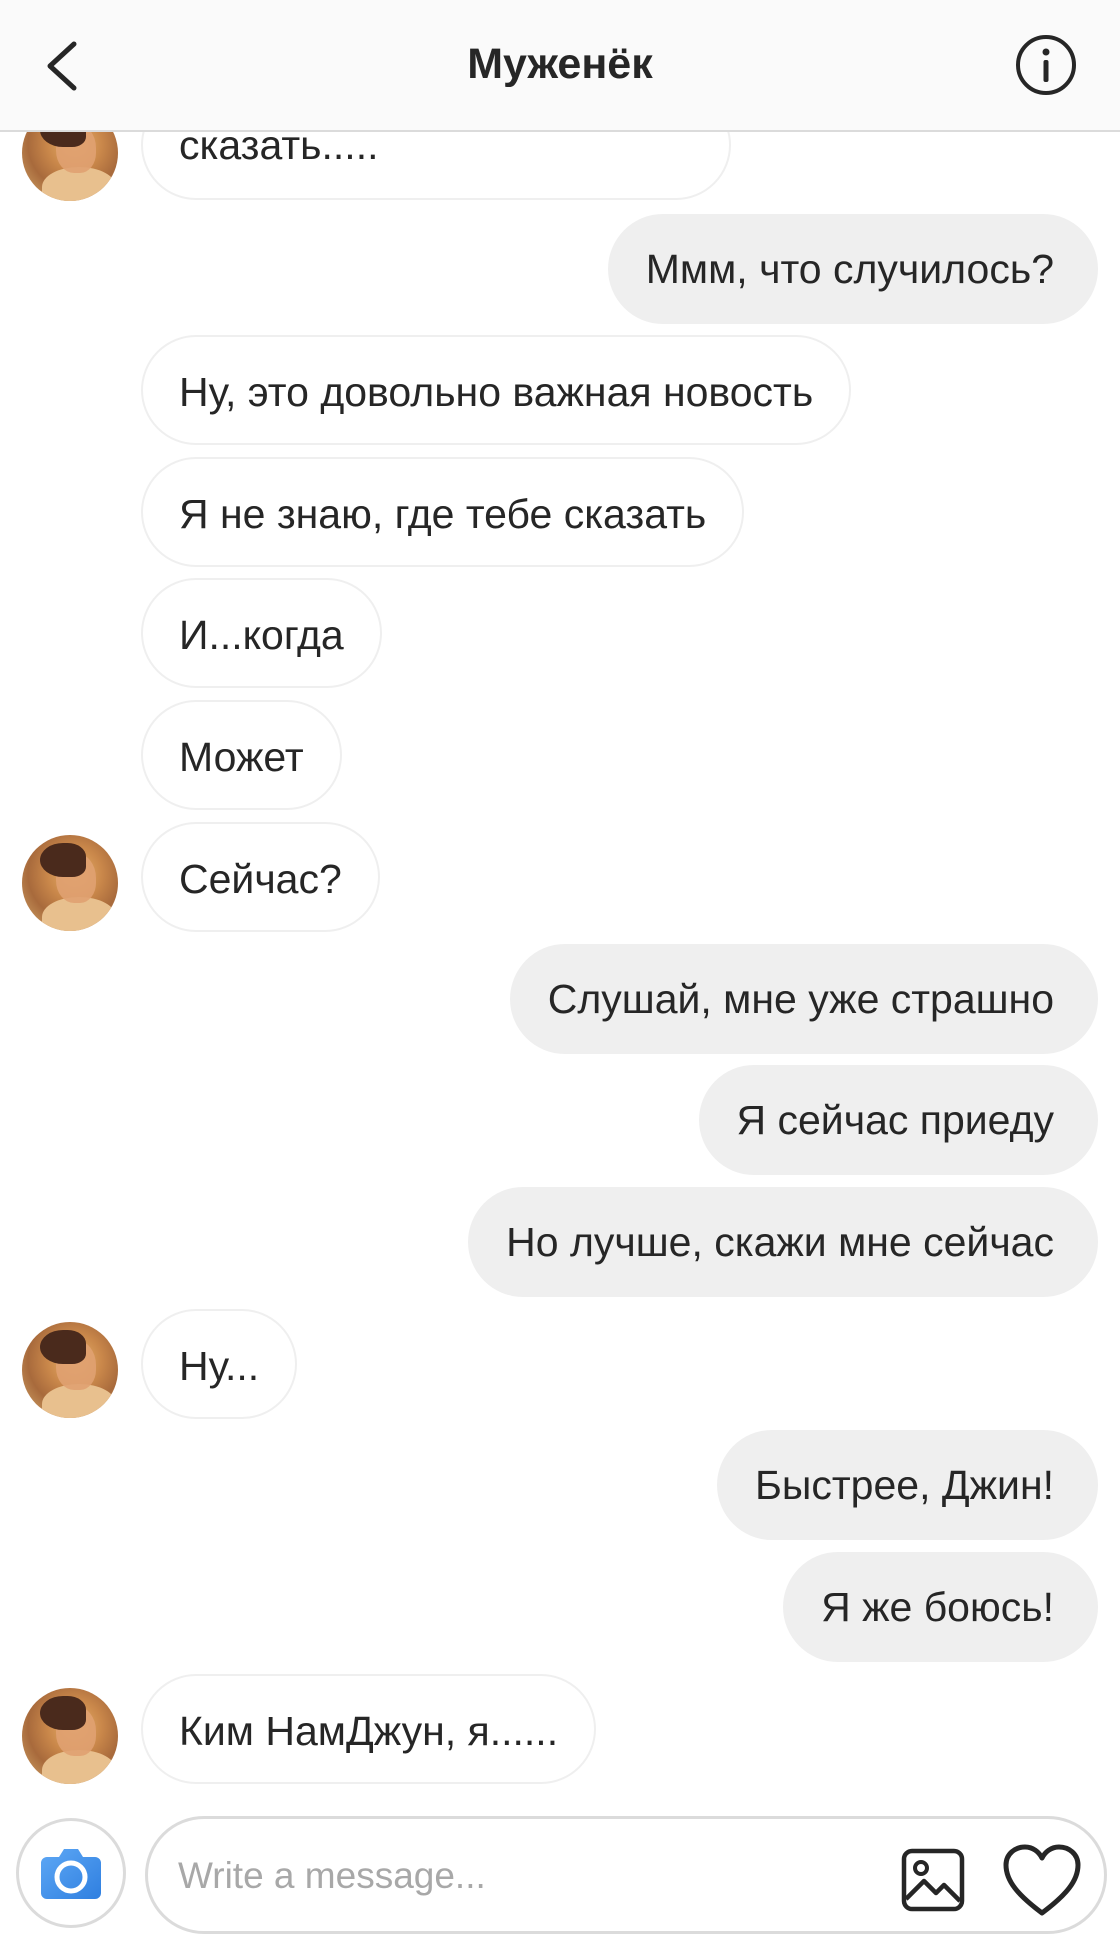  I want to click on info-circle-icon, so click(1046, 65).